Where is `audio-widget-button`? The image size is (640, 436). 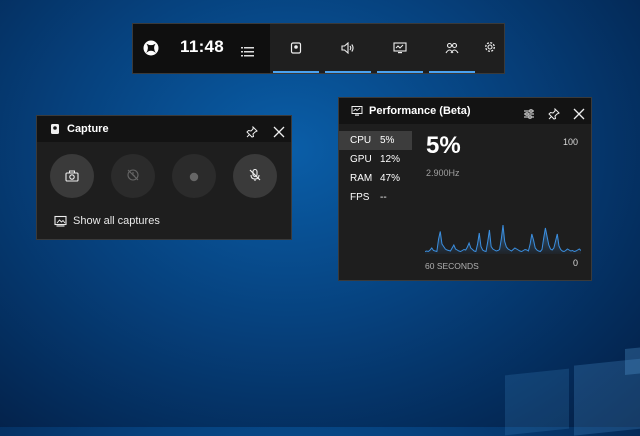
audio-widget-button is located at coordinates (348, 48).